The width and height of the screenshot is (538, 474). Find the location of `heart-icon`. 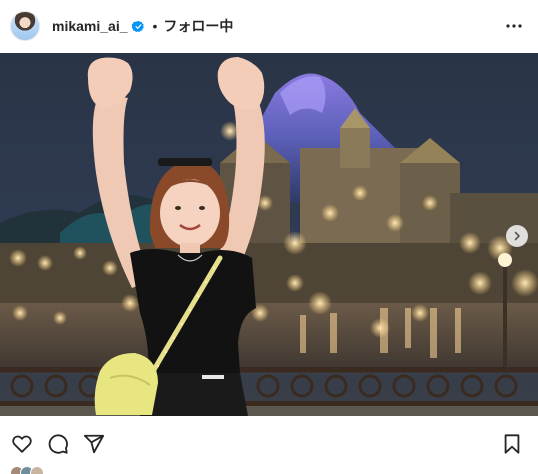

heart-icon is located at coordinates (22, 444).